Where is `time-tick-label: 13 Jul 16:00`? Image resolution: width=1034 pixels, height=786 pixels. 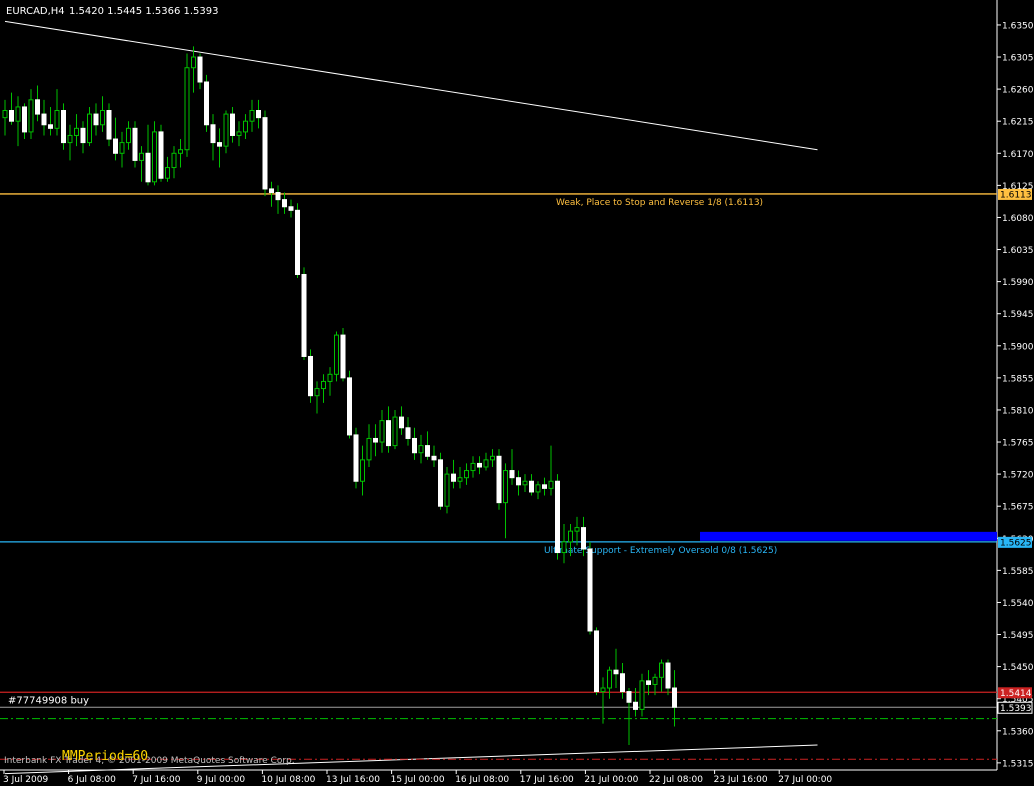
time-tick-label: 13 Jul 16:00 is located at coordinates (353, 780).